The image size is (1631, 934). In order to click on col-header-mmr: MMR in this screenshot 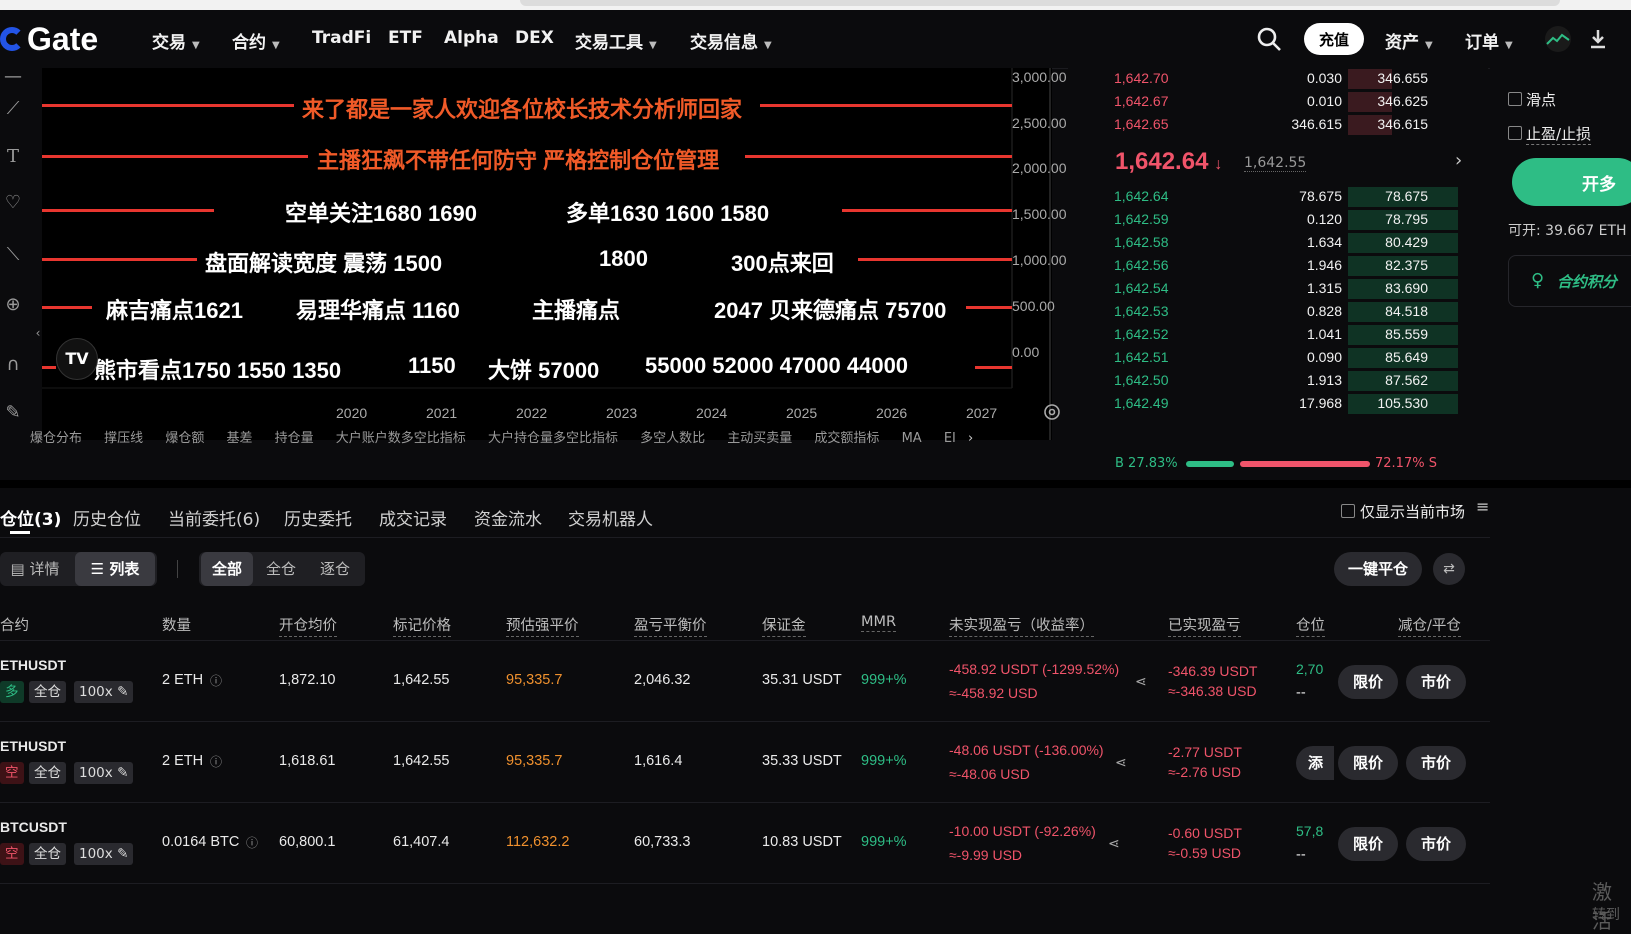, I will do `click(879, 623)`.